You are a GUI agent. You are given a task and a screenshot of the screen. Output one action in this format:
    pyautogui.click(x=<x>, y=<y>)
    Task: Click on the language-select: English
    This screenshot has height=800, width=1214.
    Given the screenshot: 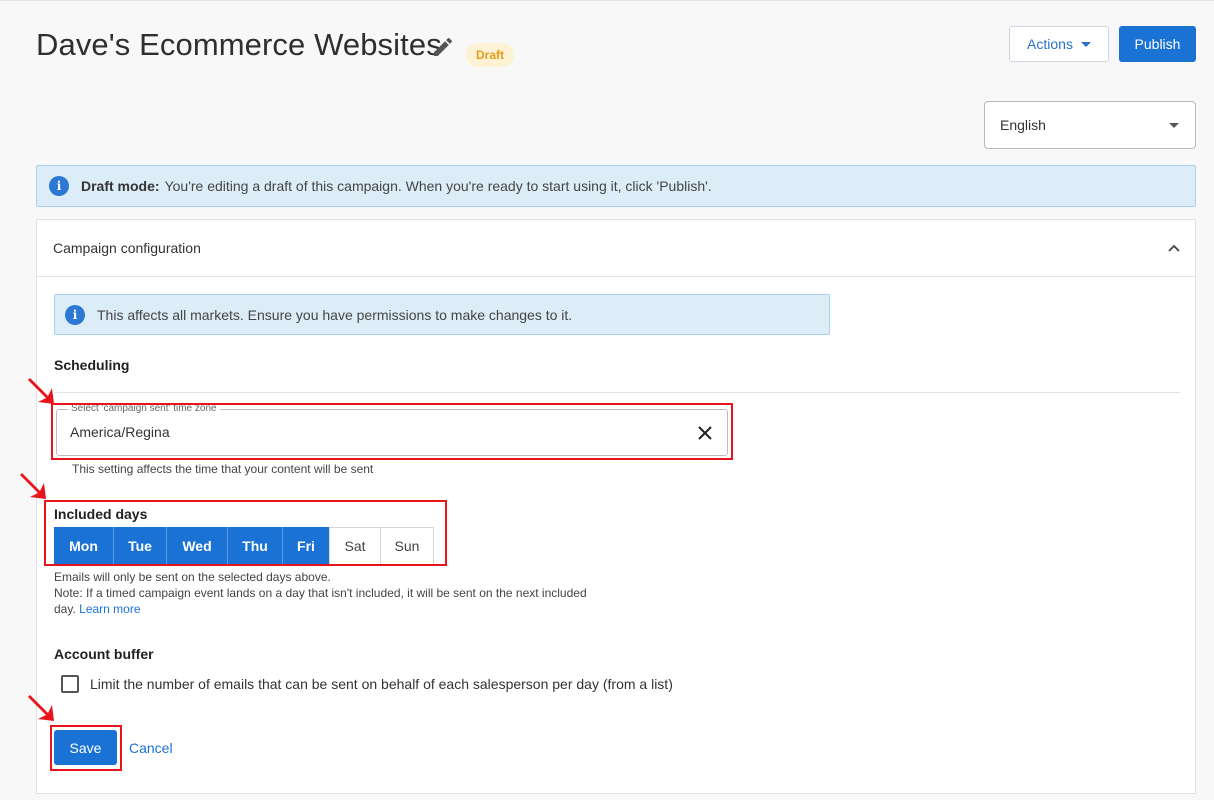 What is the action you would take?
    pyautogui.click(x=1090, y=125)
    